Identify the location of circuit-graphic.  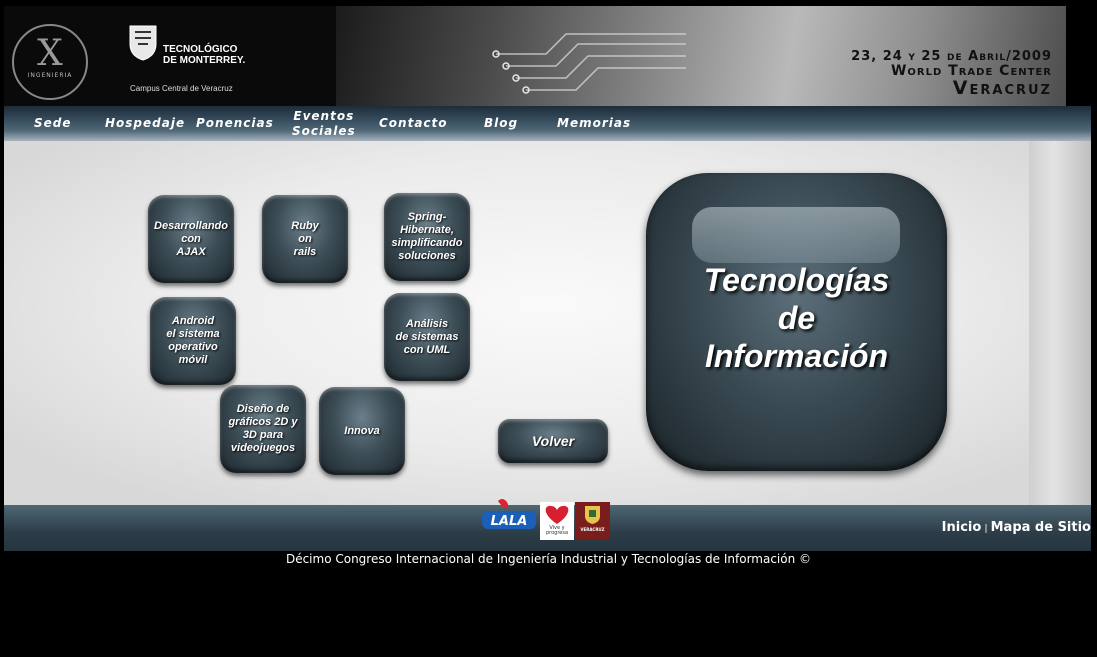
(589, 63).